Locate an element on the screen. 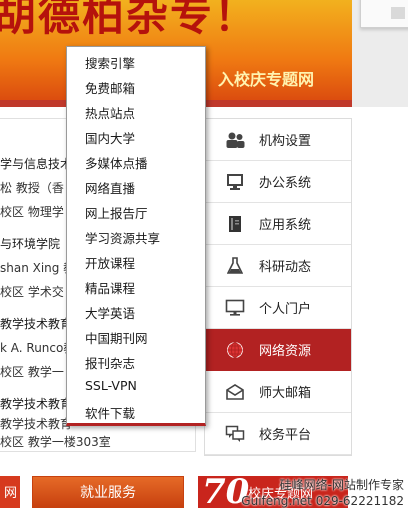 The height and width of the screenshot is (513, 408). sidebar-item-portal: 个人门户 is located at coordinates (278, 308).